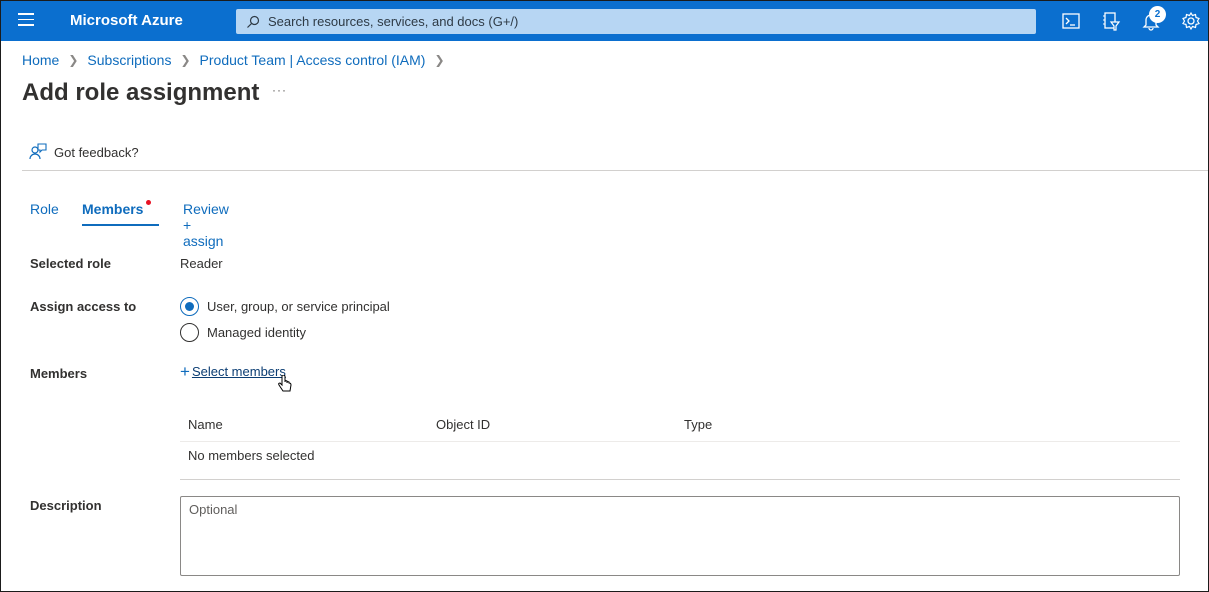 The width and height of the screenshot is (1209, 592). I want to click on tab-role: Role, so click(44, 209).